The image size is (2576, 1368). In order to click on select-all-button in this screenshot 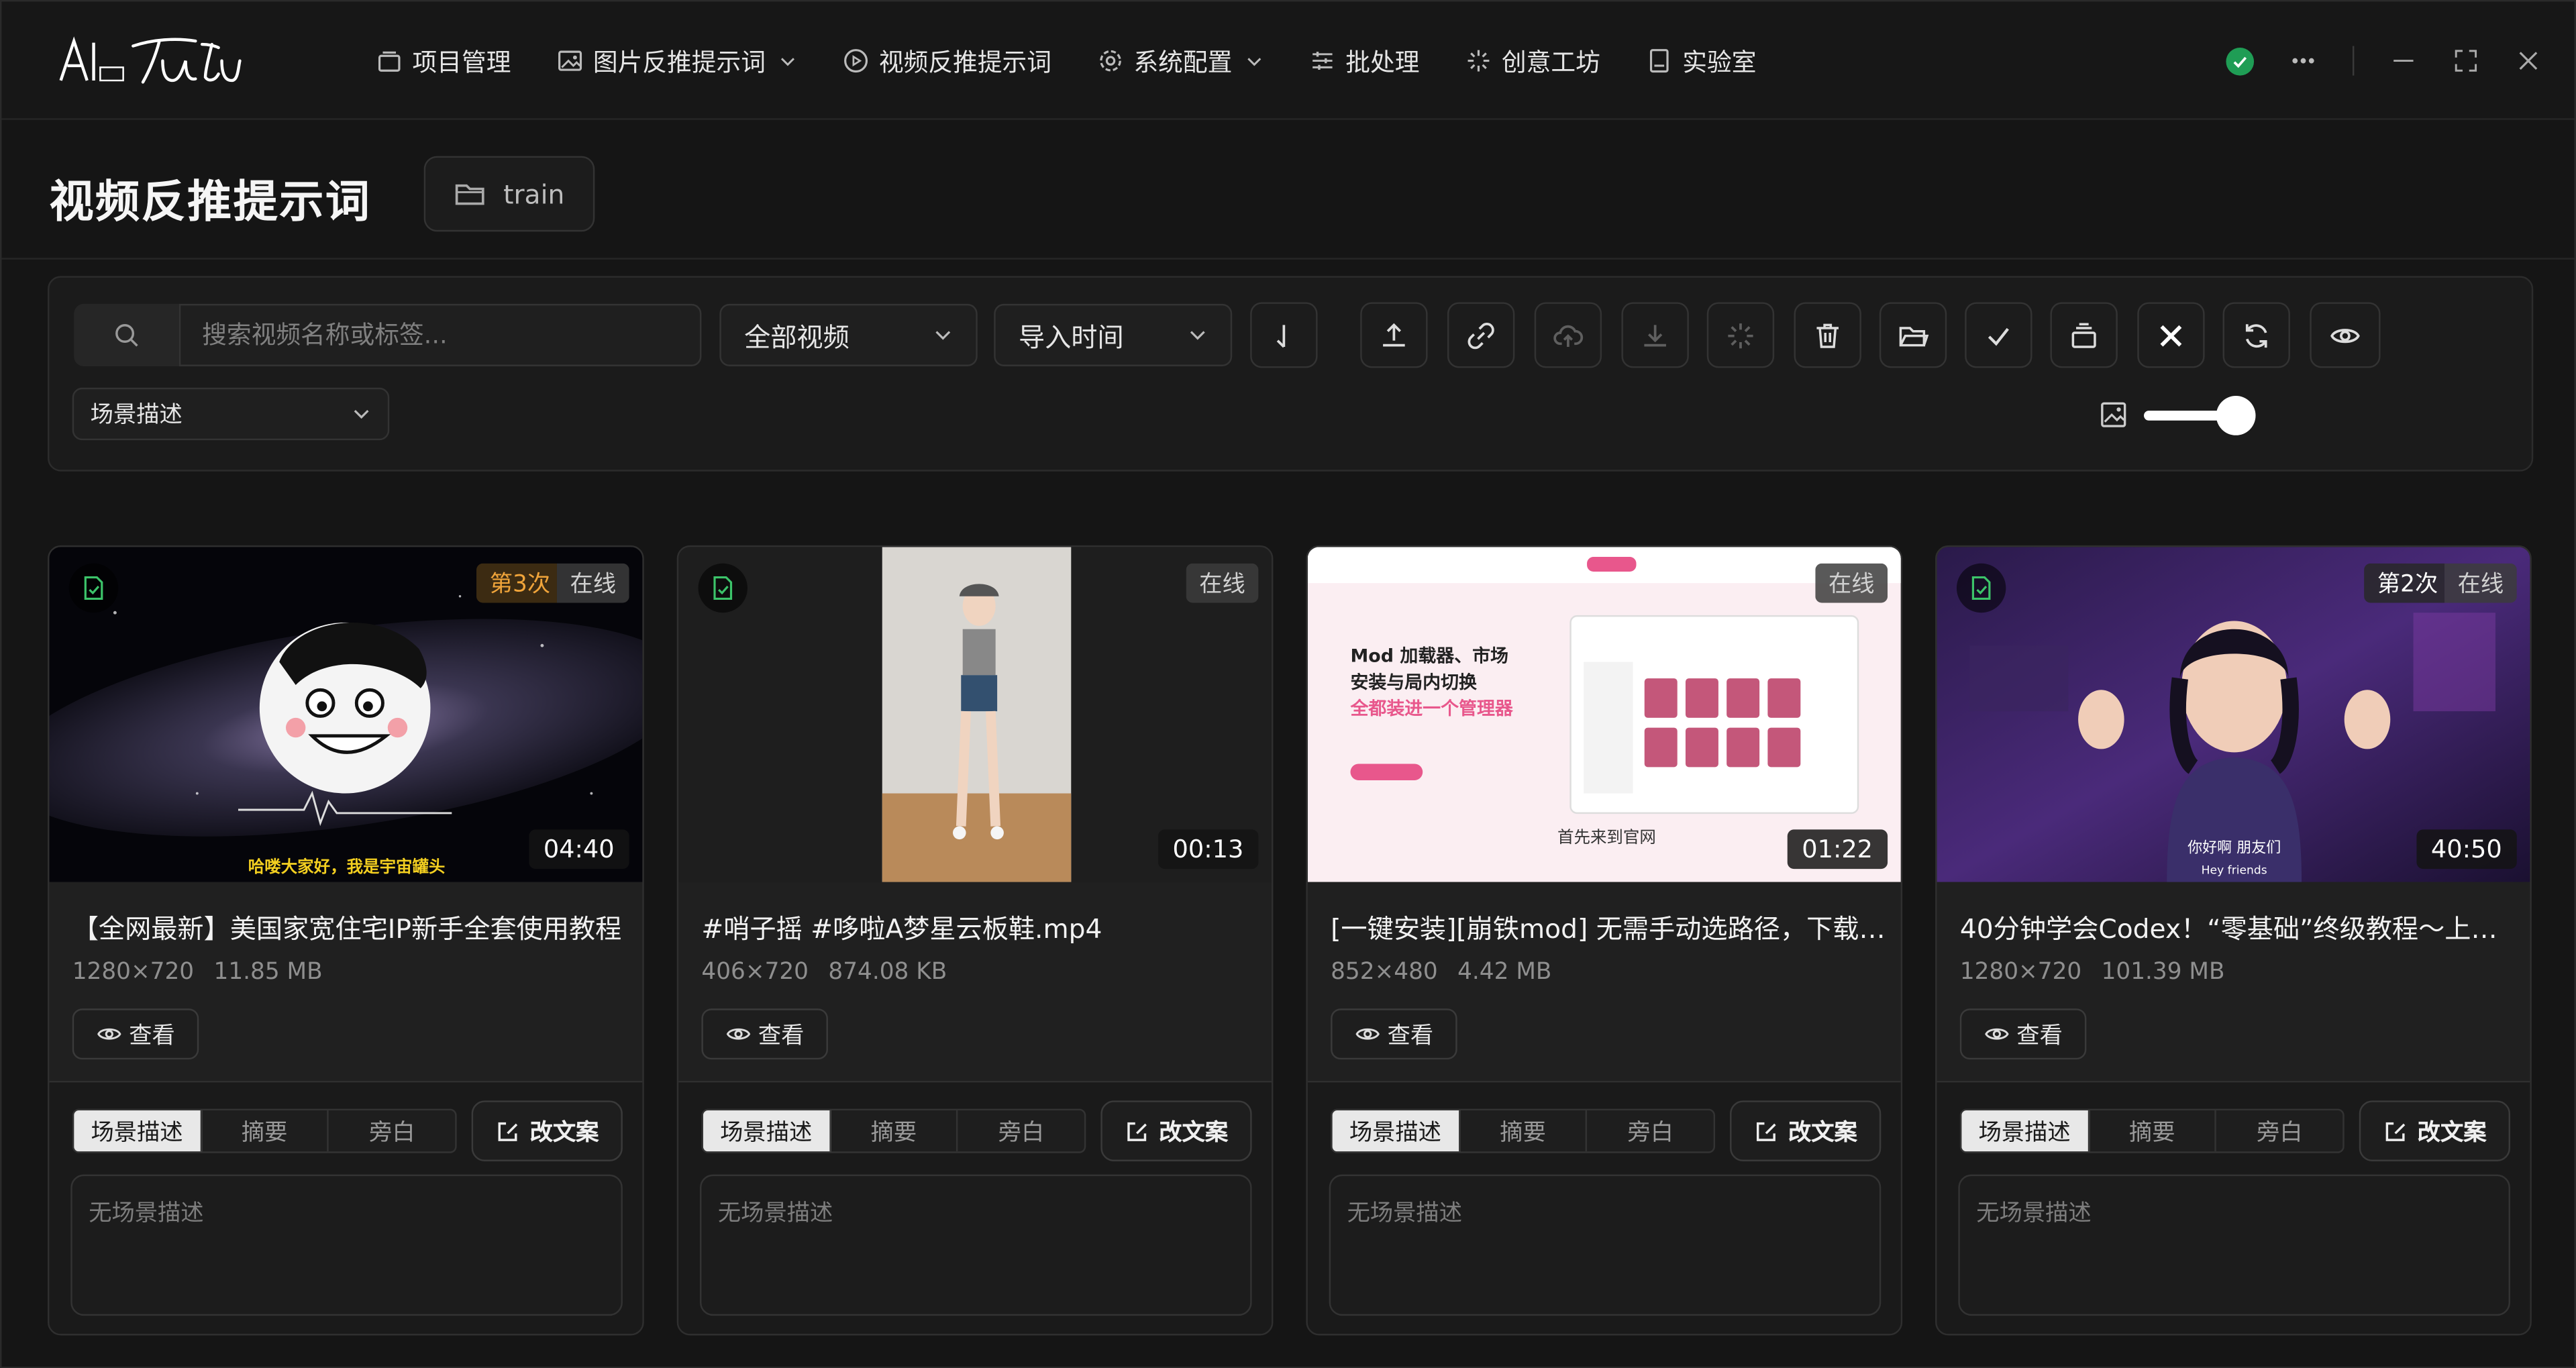, I will do `click(1998, 335)`.